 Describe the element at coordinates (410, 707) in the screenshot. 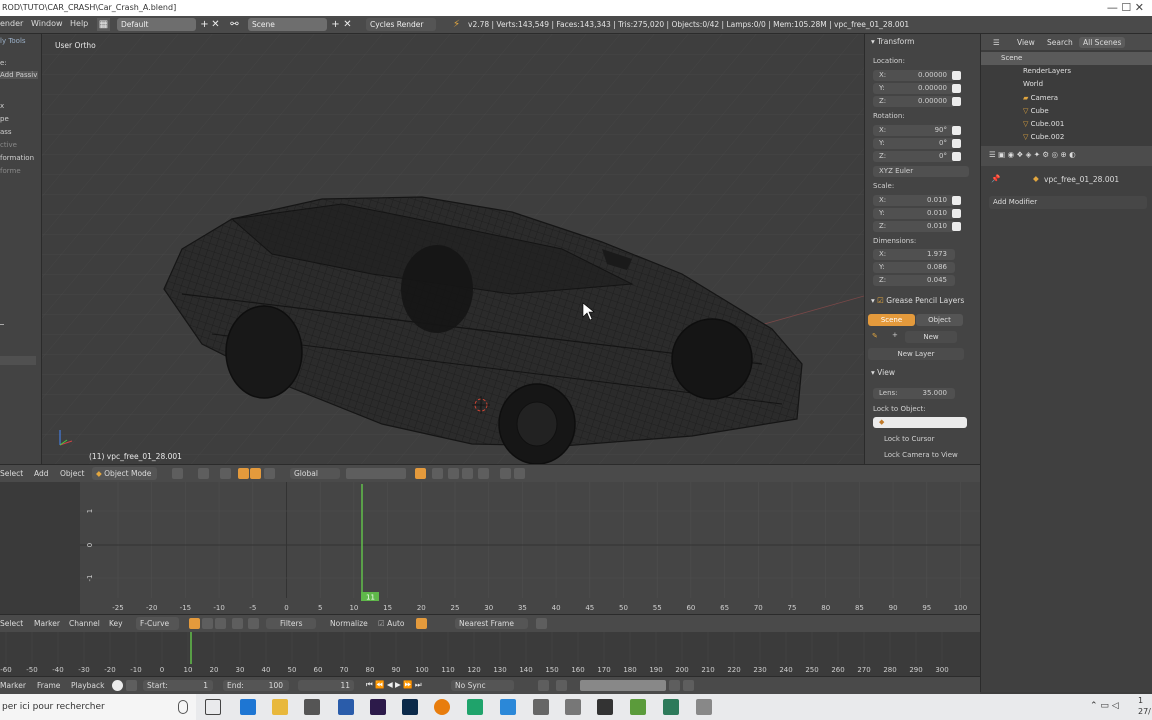

I see `photoshop-icon` at that location.